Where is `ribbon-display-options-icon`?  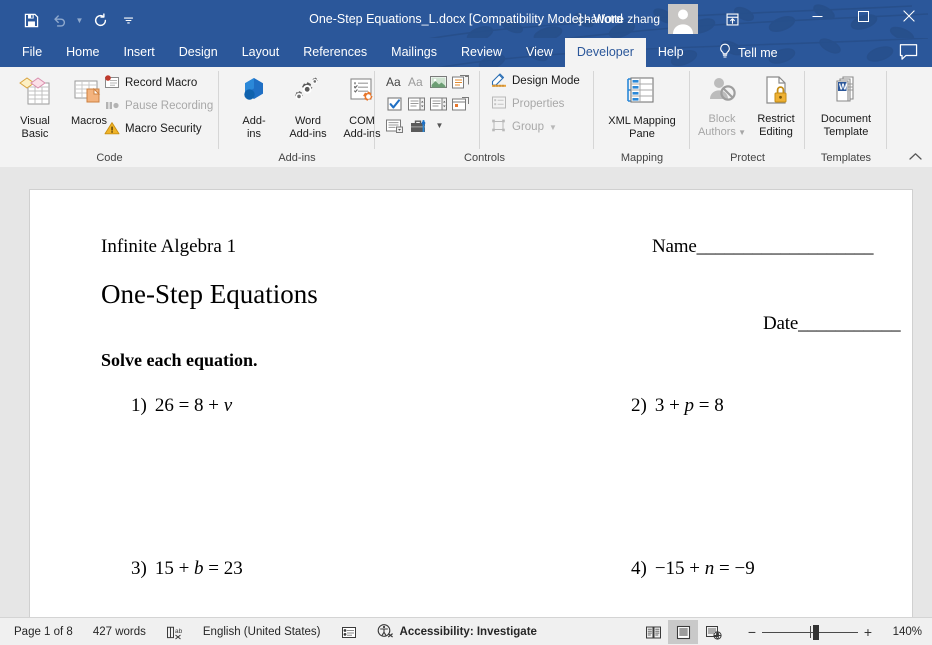 ribbon-display-options-icon is located at coordinates (732, 19).